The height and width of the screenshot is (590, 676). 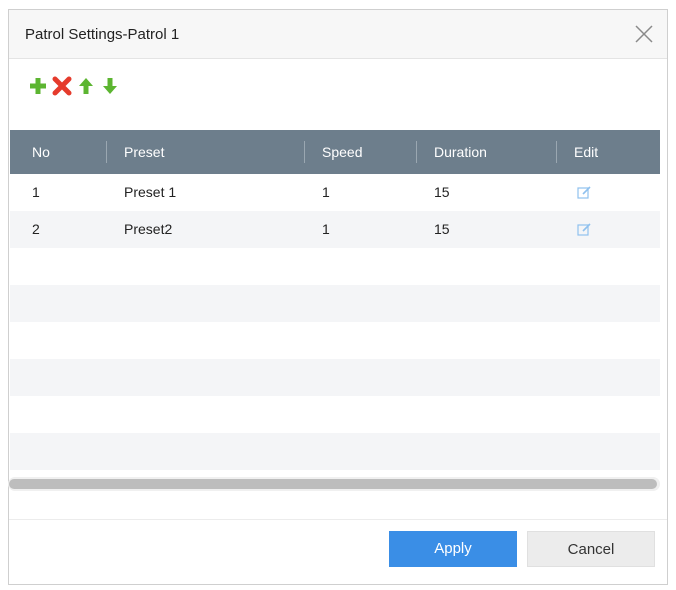 What do you see at coordinates (36, 229) in the screenshot?
I see `cell-no: 2` at bounding box center [36, 229].